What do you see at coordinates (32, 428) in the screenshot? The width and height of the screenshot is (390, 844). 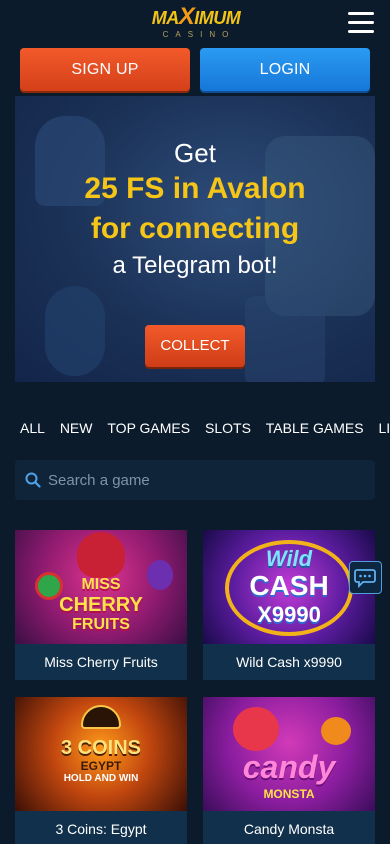 I see `tab-all: ALL` at bounding box center [32, 428].